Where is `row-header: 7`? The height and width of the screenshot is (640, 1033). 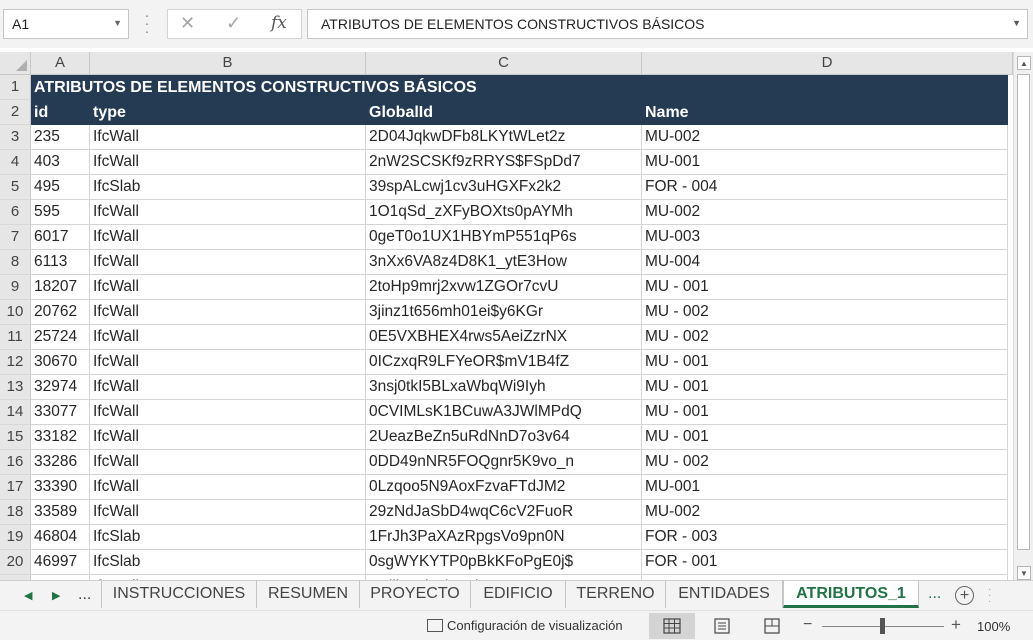
row-header: 7 is located at coordinates (15, 237).